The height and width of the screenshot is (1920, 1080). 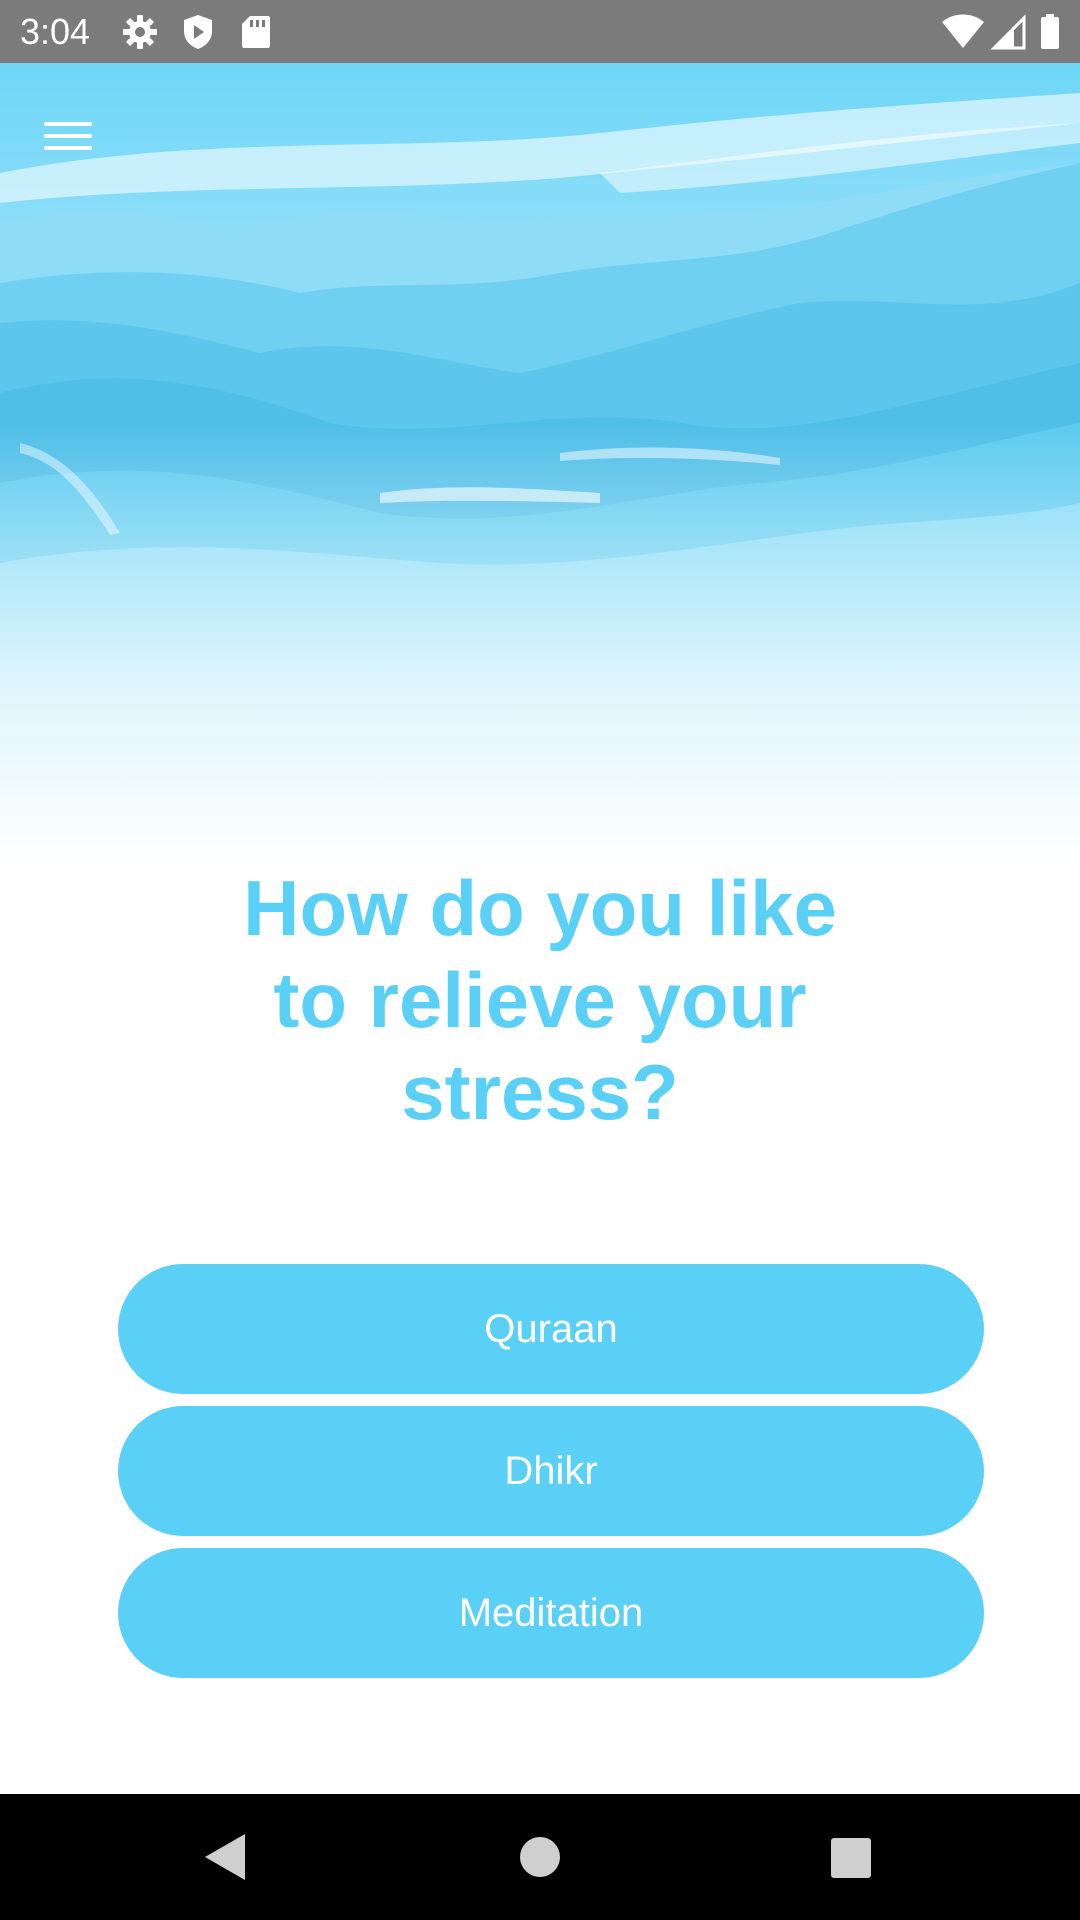 I want to click on wifi-icon, so click(x=963, y=32).